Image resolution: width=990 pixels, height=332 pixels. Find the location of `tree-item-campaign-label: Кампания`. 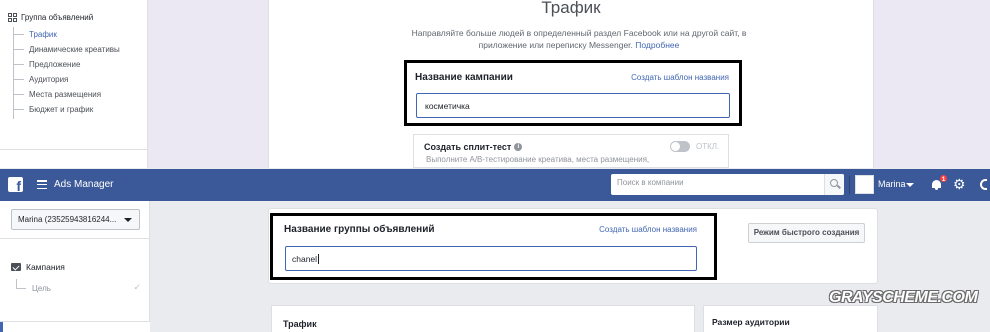

tree-item-campaign-label: Кампания is located at coordinates (45, 267).